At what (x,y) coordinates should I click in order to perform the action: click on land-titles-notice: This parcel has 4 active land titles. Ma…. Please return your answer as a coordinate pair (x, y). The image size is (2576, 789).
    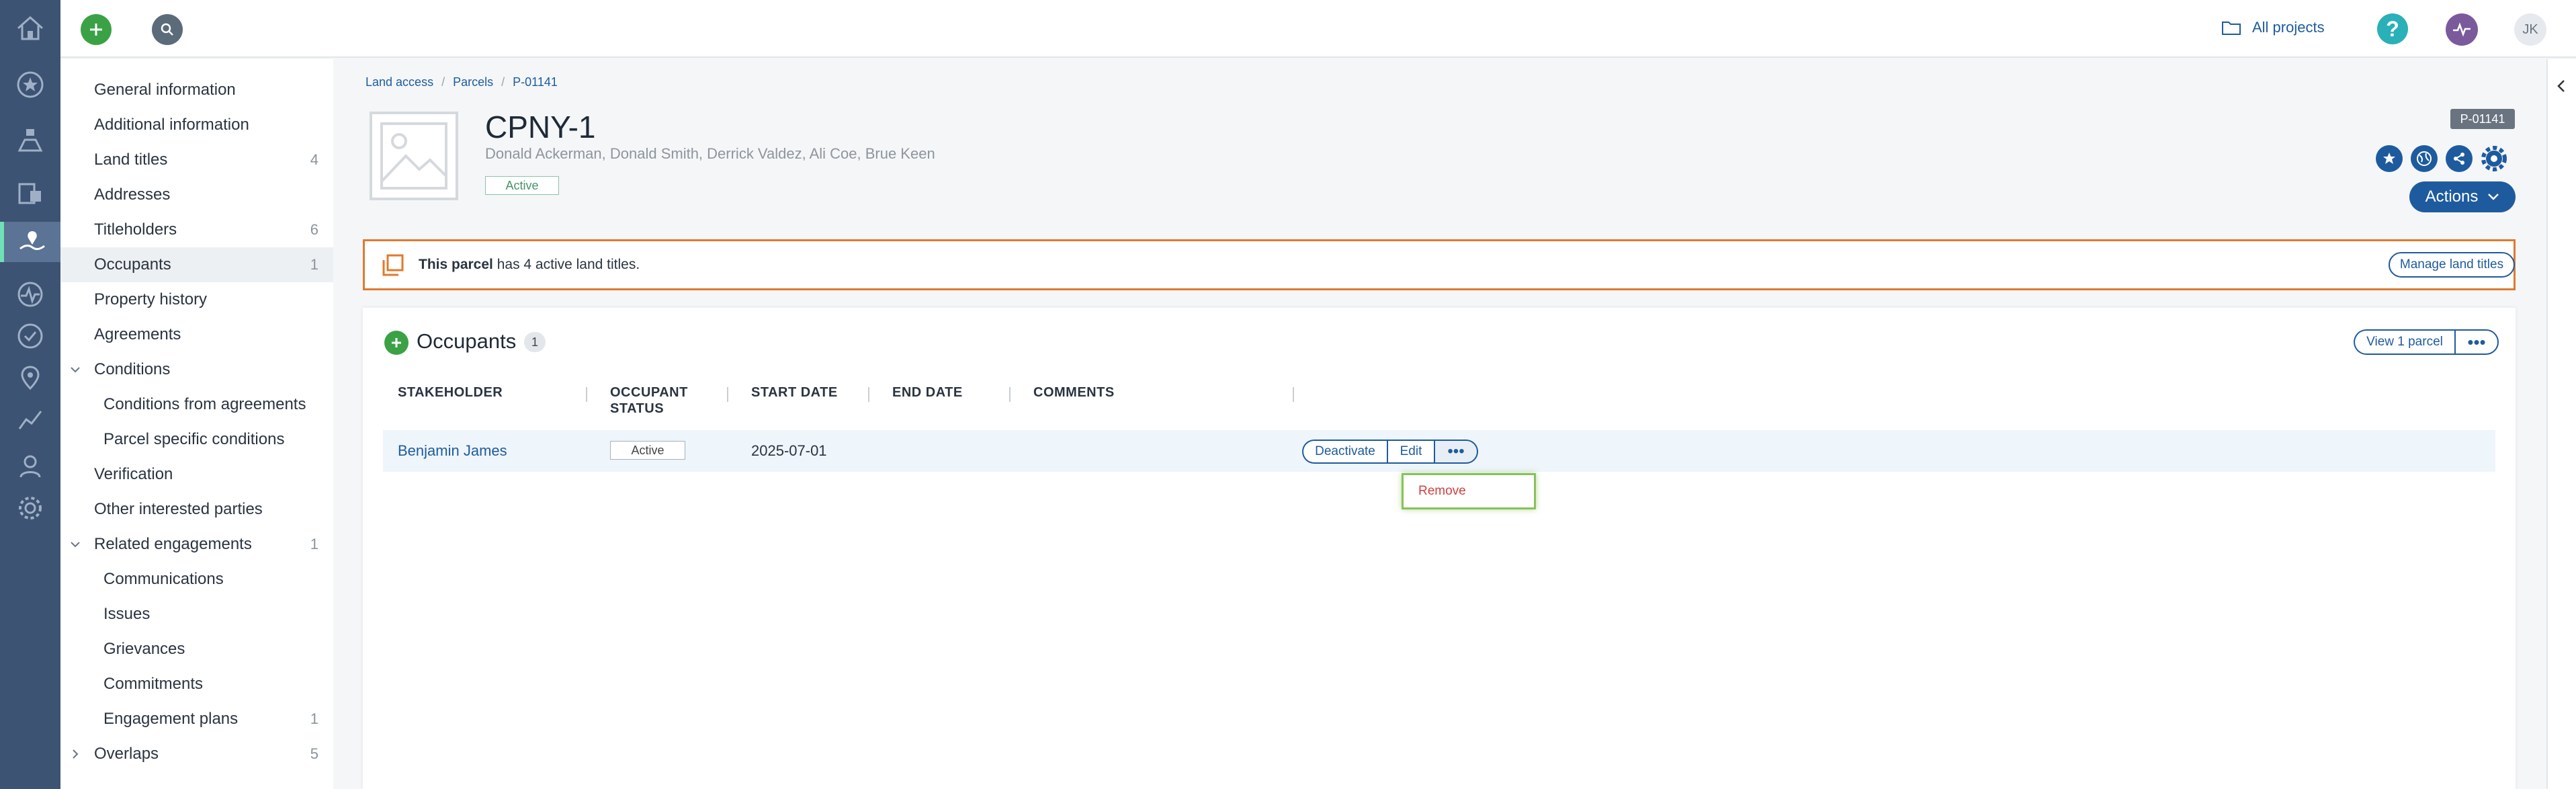
    Looking at the image, I should click on (1439, 264).